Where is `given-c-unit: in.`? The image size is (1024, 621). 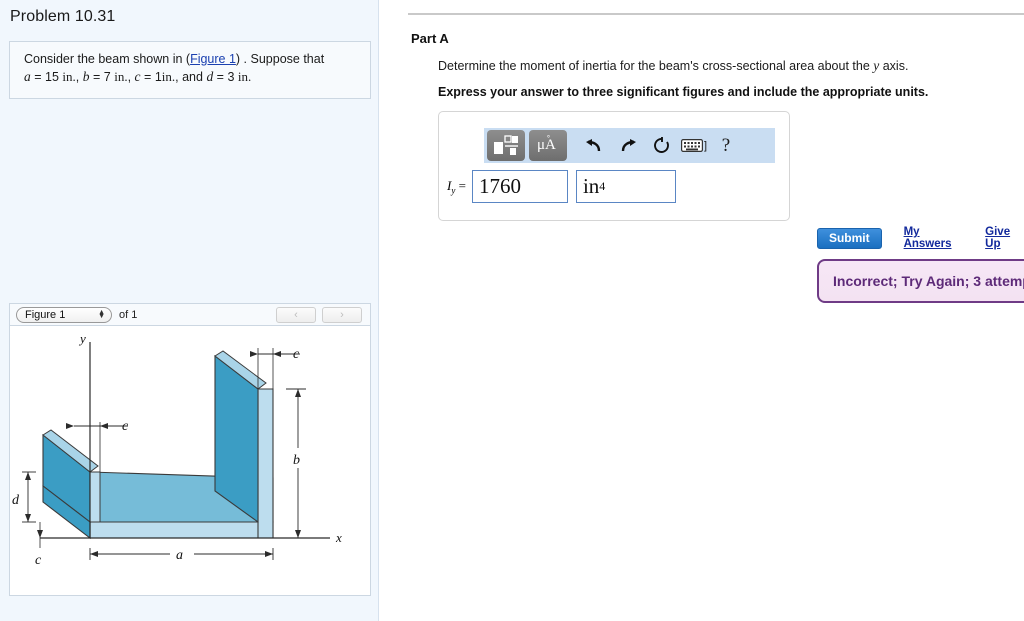
given-c-unit: in. is located at coordinates (168, 76).